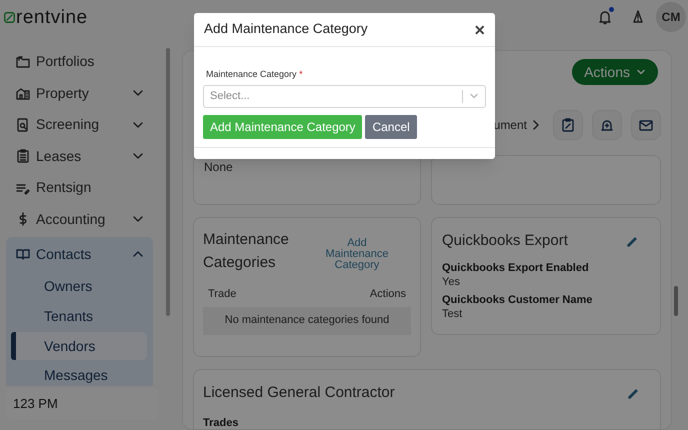  I want to click on close-button: ×, so click(479, 29).